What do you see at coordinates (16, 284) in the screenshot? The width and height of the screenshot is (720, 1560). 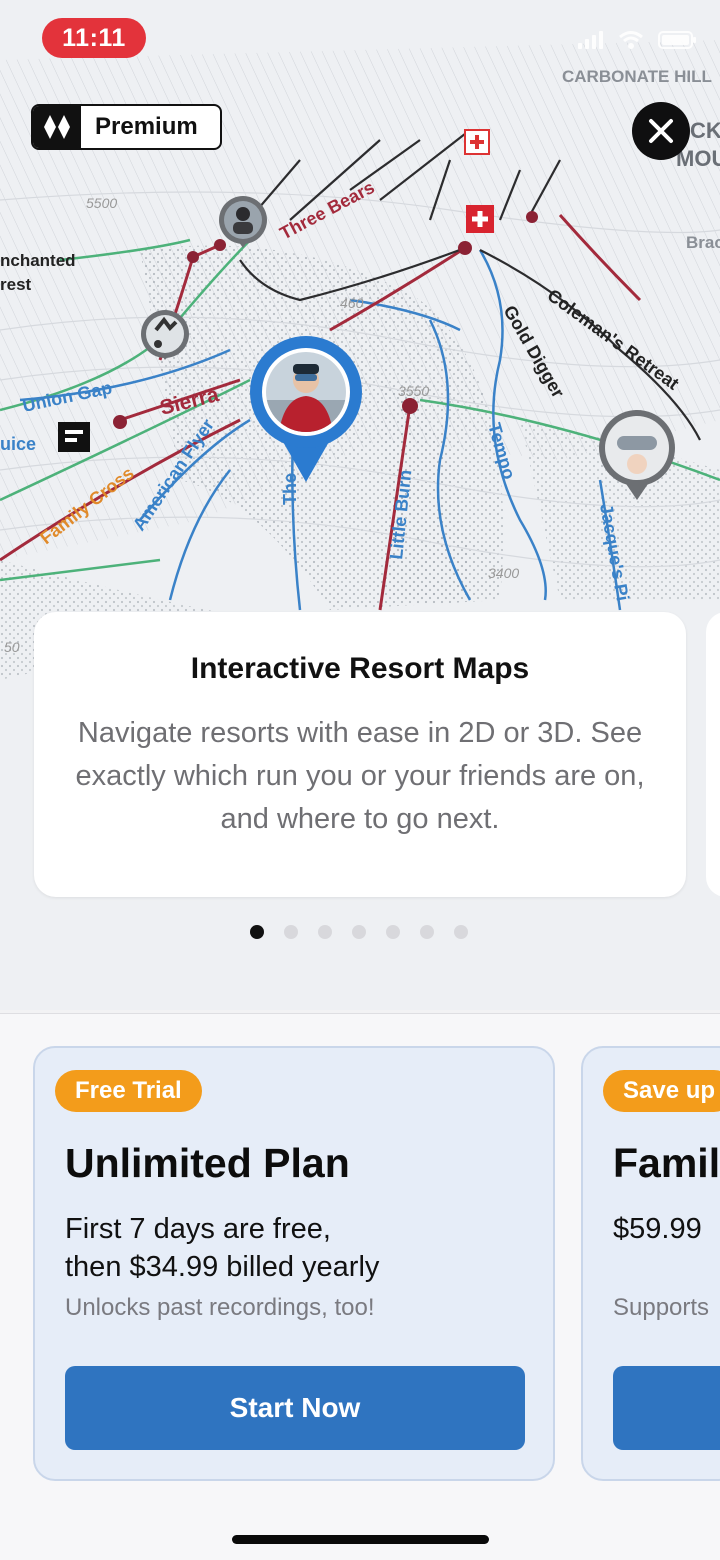 I see `map-place-label: rest` at bounding box center [16, 284].